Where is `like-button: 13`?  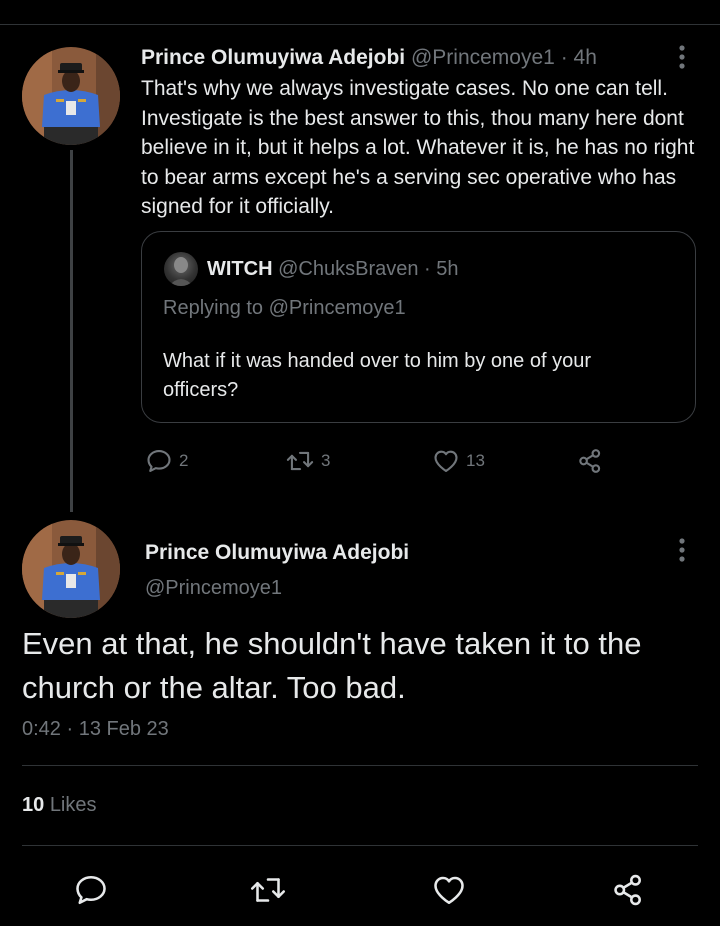 like-button: 13 is located at coordinates (458, 461).